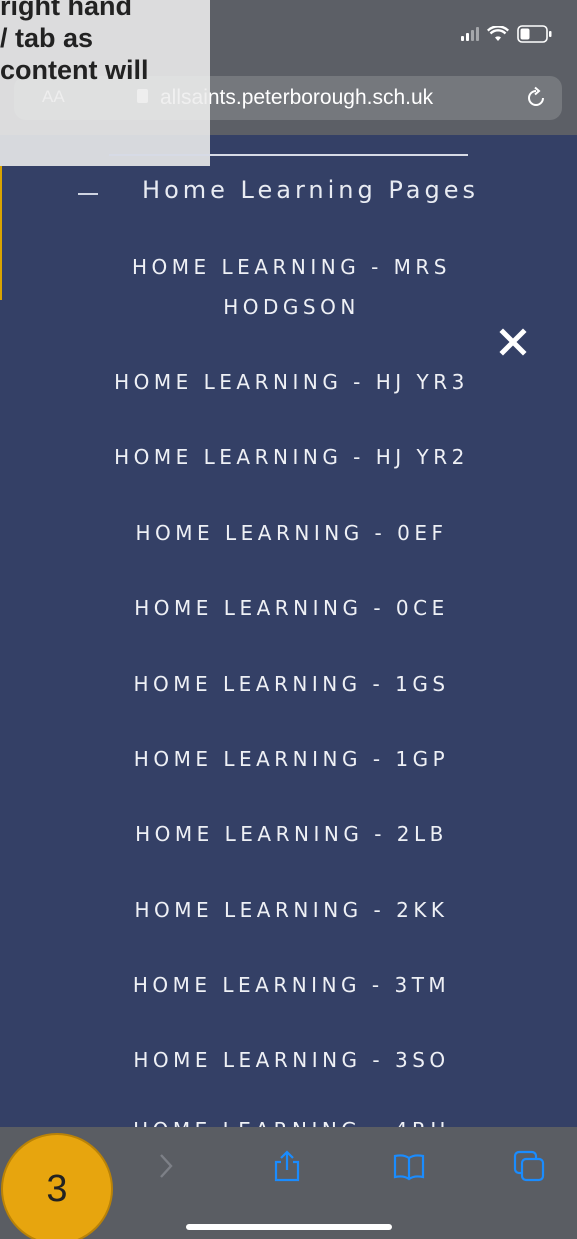 The width and height of the screenshot is (577, 1239). What do you see at coordinates (288, 1060) in the screenshot?
I see `menu-item: HOME LEARNING - 3SO` at bounding box center [288, 1060].